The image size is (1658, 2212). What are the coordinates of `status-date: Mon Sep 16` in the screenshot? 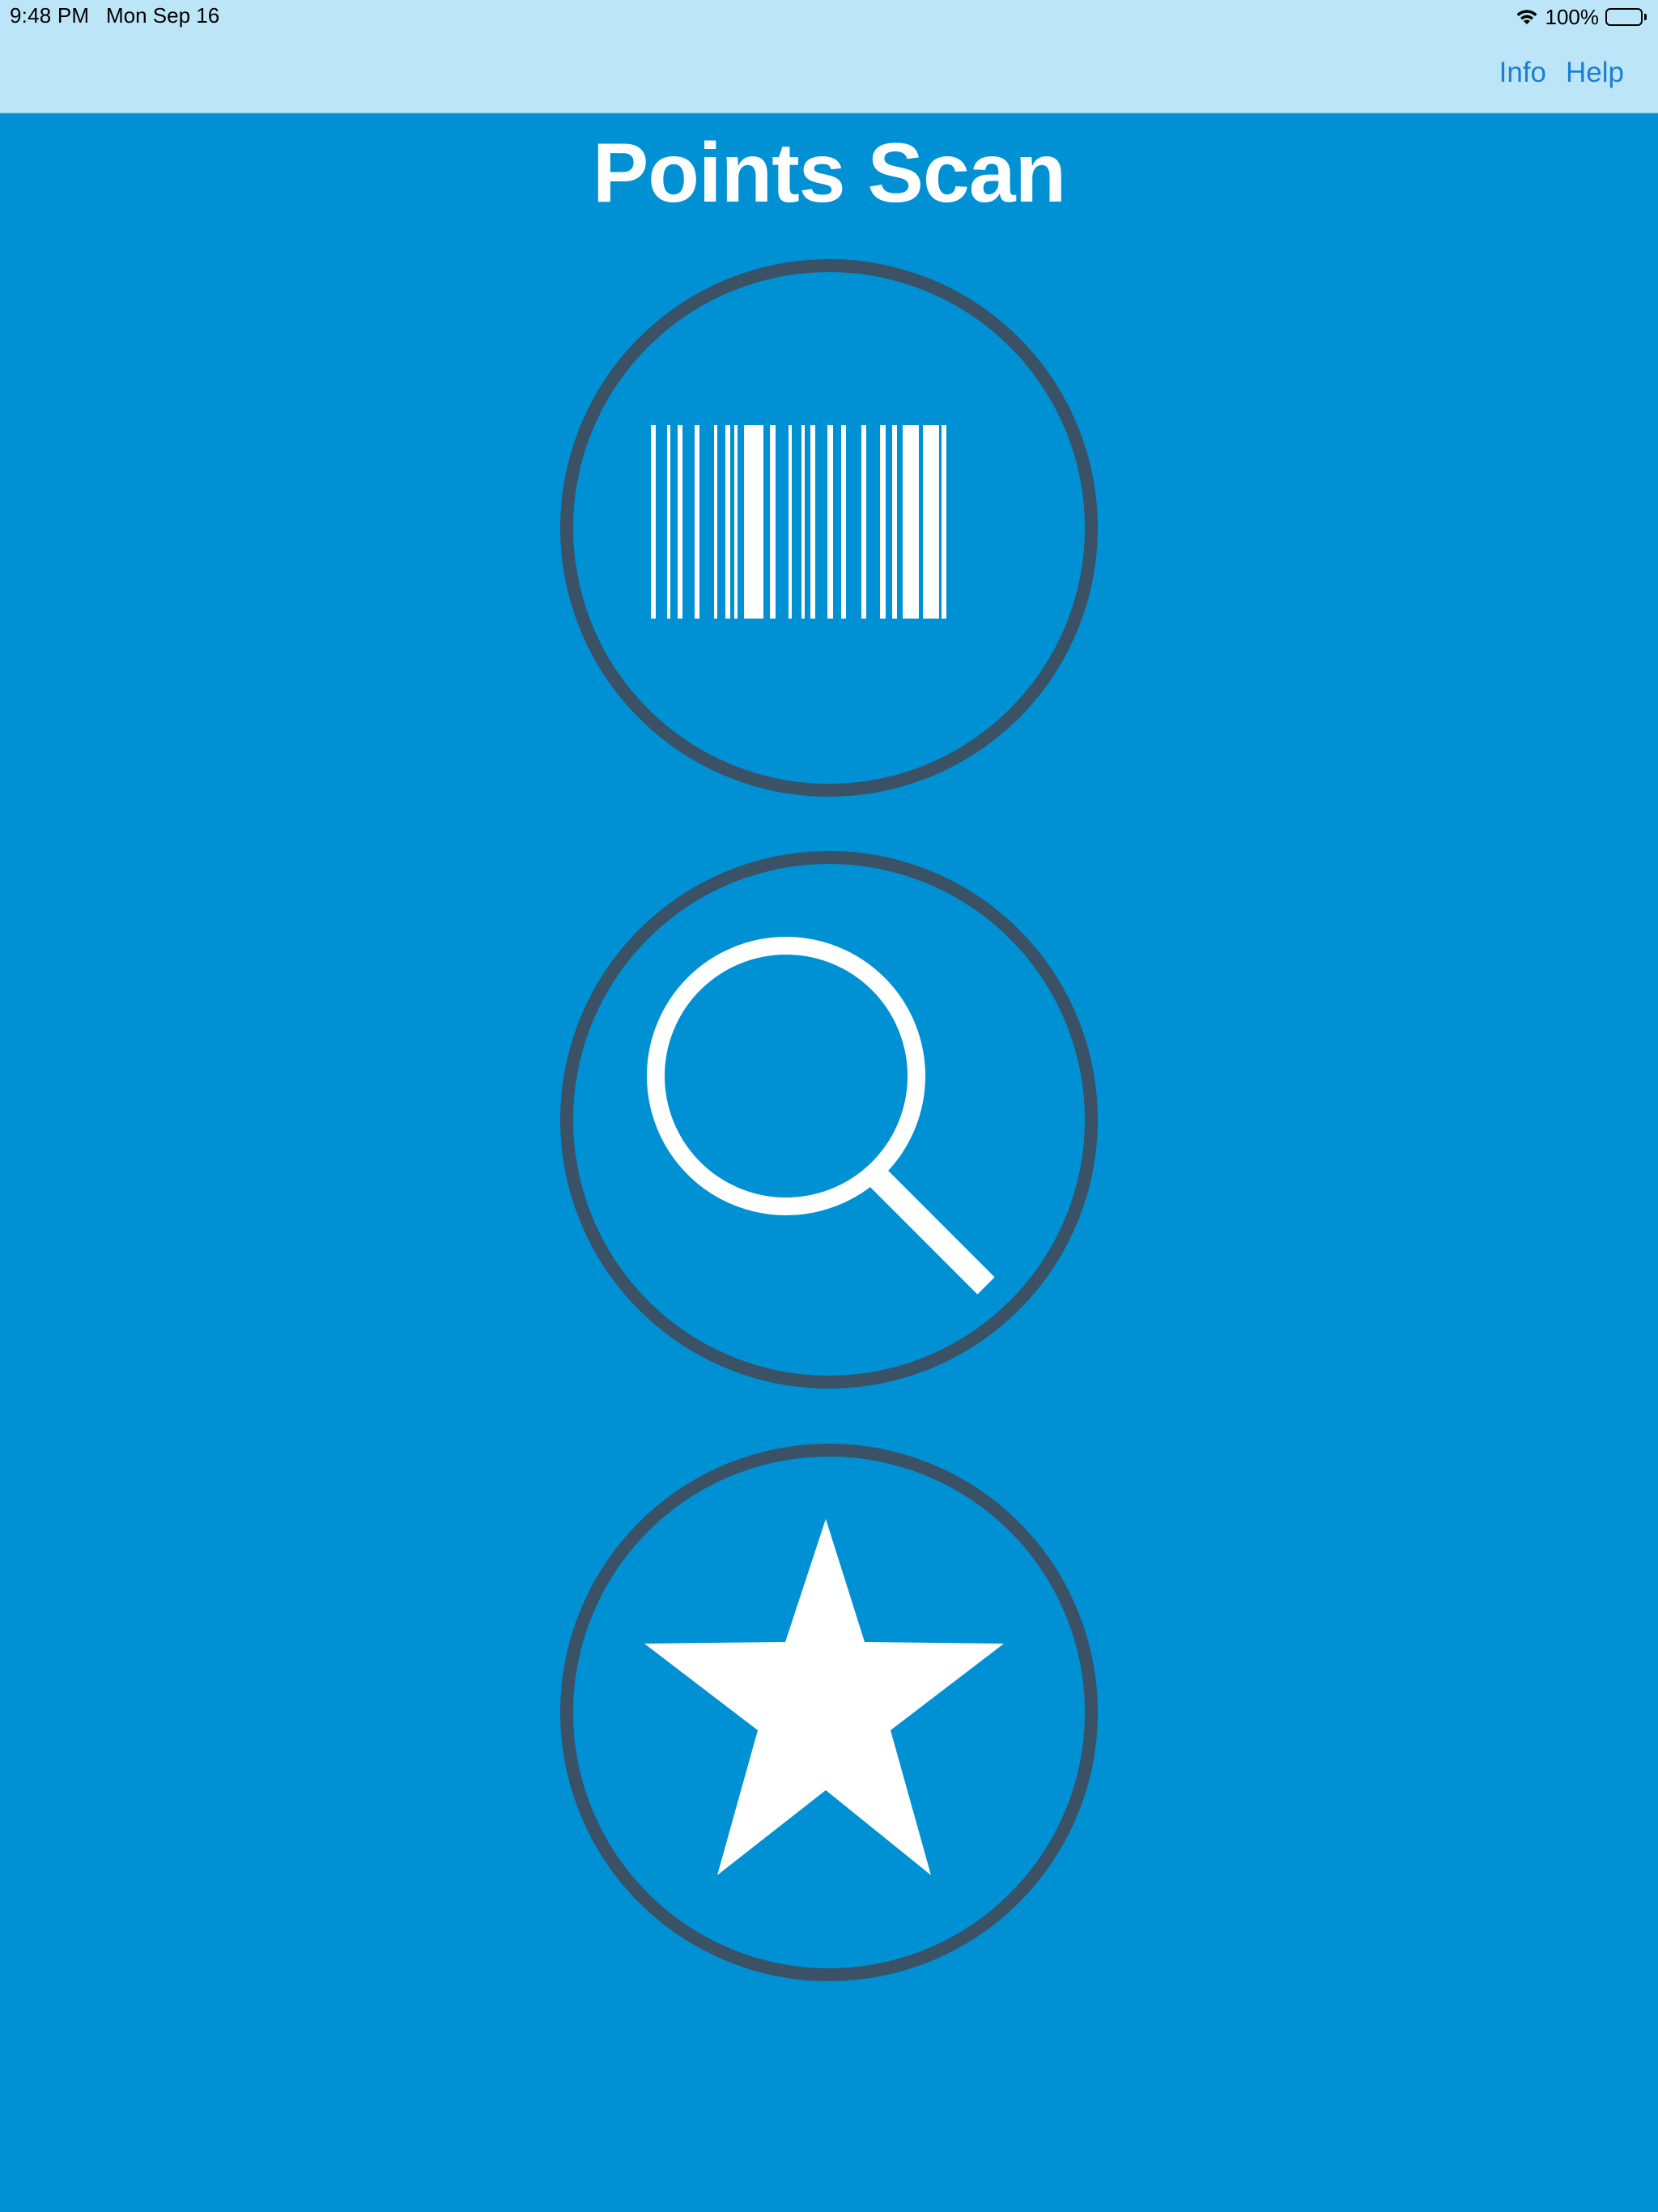 It's located at (163, 16).